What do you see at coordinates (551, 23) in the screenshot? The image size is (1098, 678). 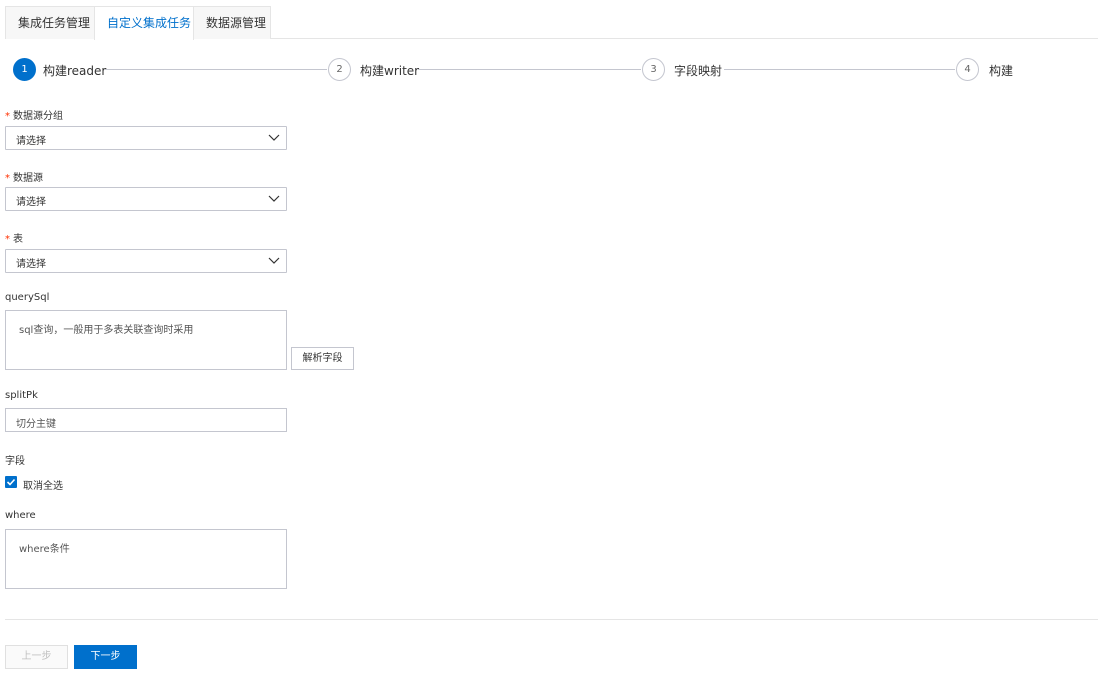 I see `tab-bar: 集成任务管理 自定义集成任务 数据源管理` at bounding box center [551, 23].